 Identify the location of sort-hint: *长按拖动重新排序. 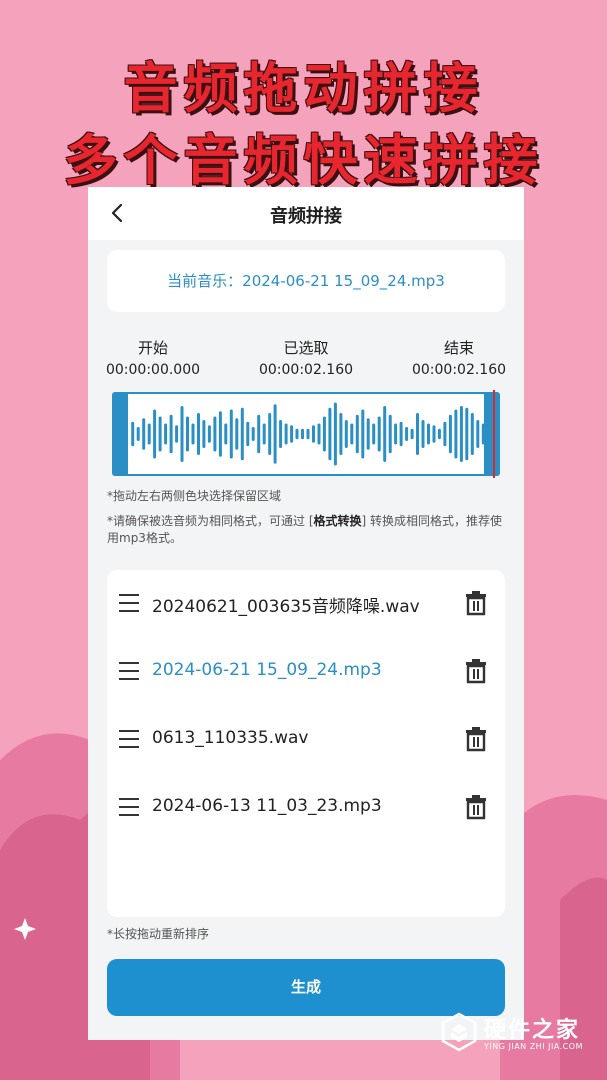
(158, 934).